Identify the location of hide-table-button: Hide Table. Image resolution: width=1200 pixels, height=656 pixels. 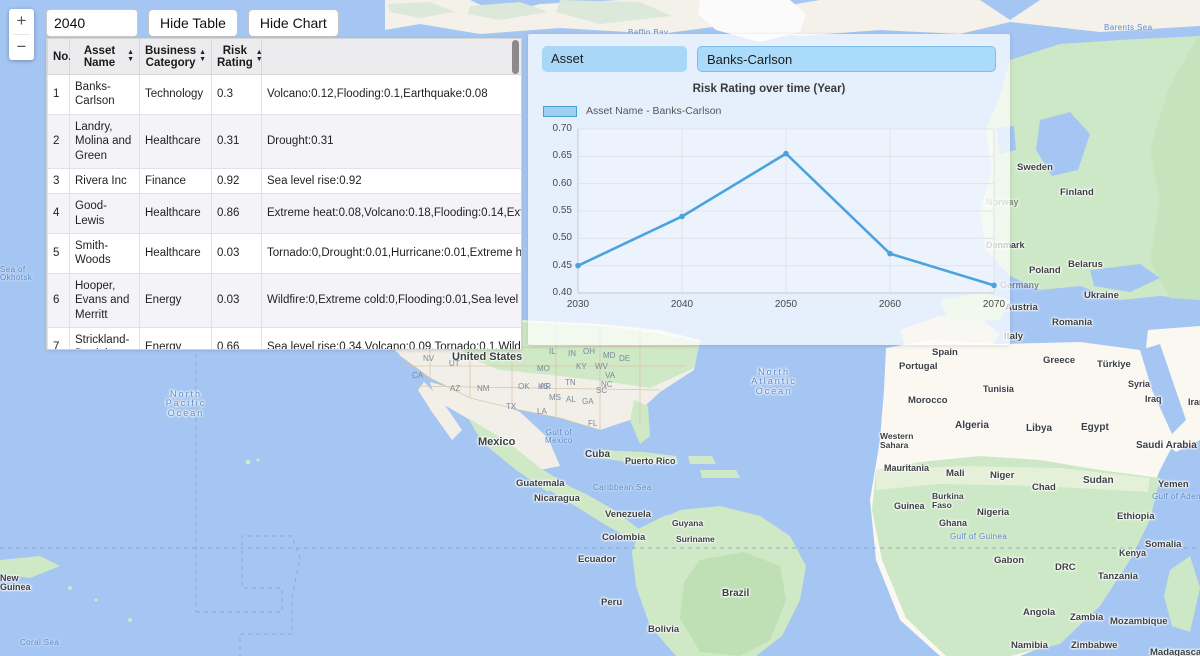
(193, 23).